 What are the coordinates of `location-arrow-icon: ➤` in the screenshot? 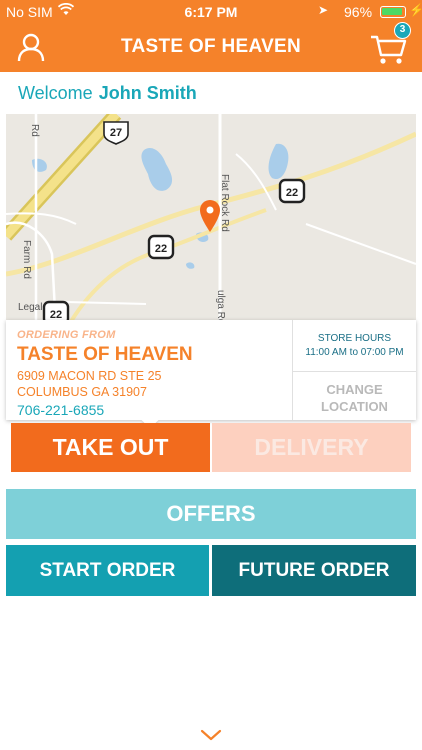 It's located at (323, 10).